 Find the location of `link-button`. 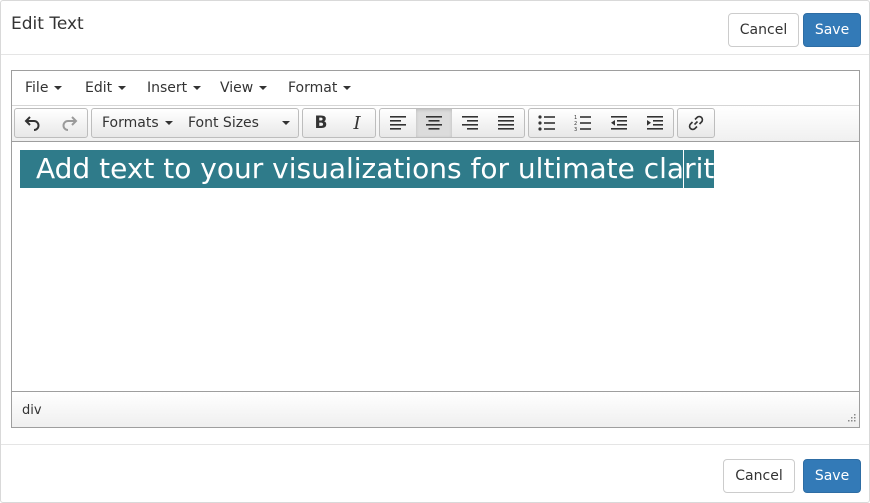

link-button is located at coordinates (696, 123).